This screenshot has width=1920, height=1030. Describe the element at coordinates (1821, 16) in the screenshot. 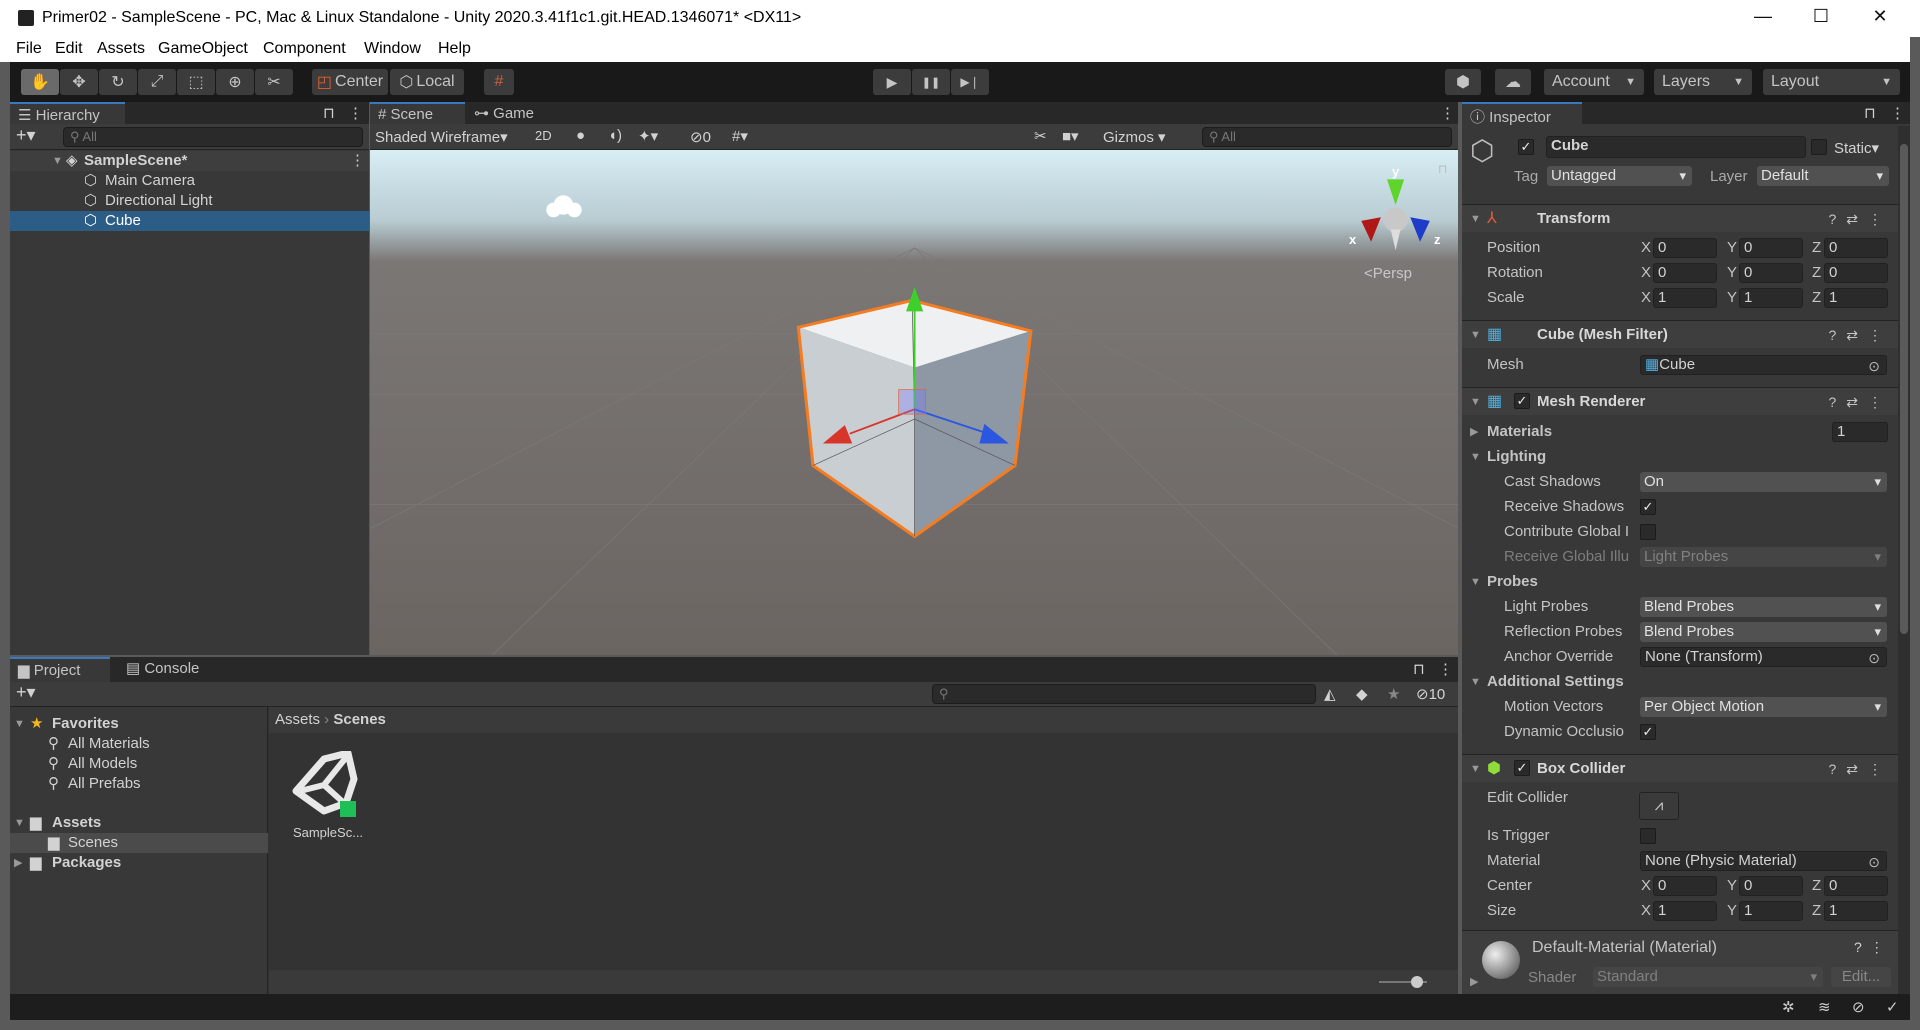

I see `maximize-button: ☐` at that location.